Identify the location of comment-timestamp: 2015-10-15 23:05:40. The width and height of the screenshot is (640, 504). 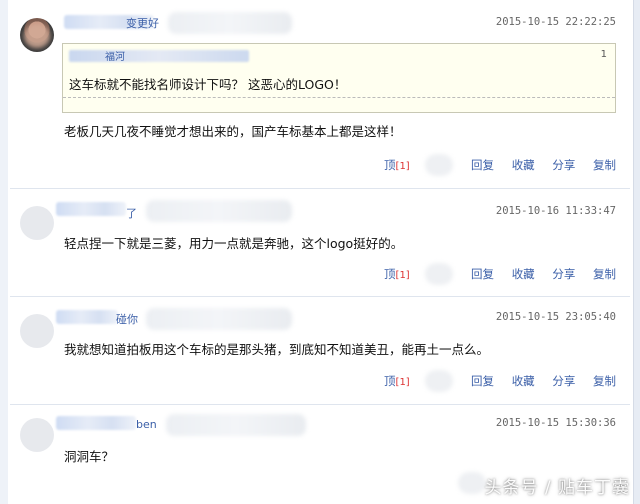
(555, 317).